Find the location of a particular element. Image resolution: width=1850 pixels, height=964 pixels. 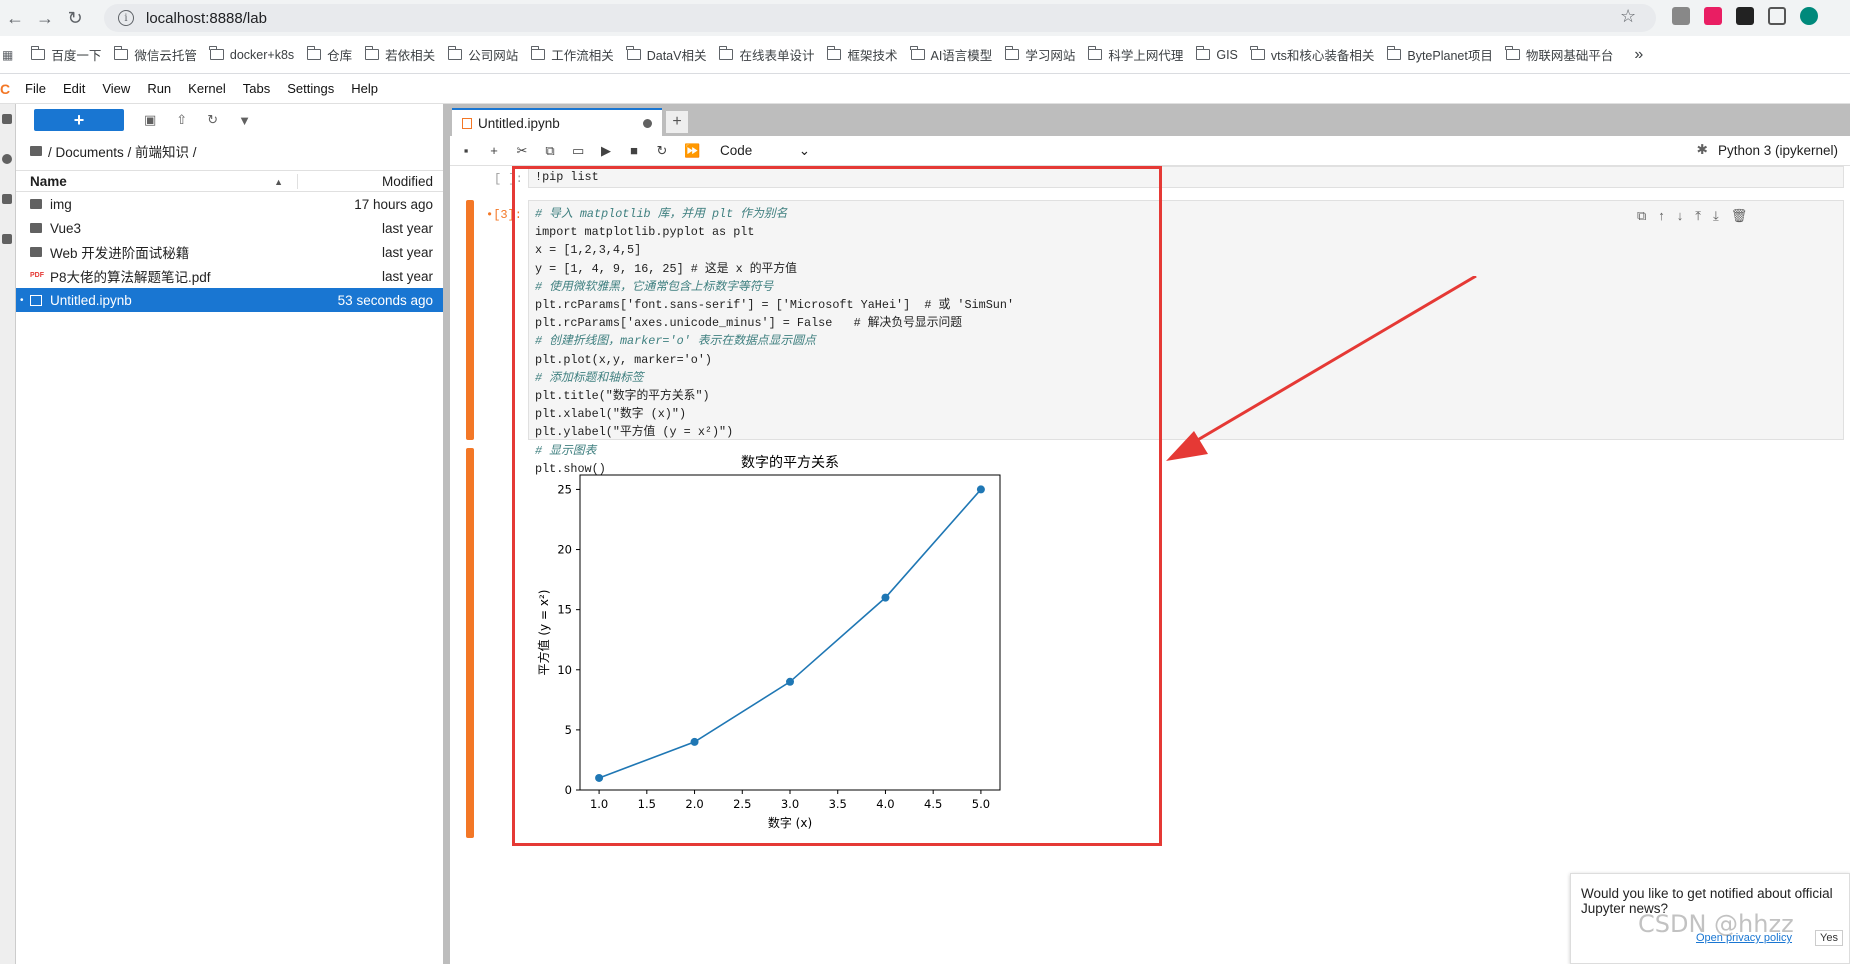

restart-icon: ↻ is located at coordinates (662, 151).